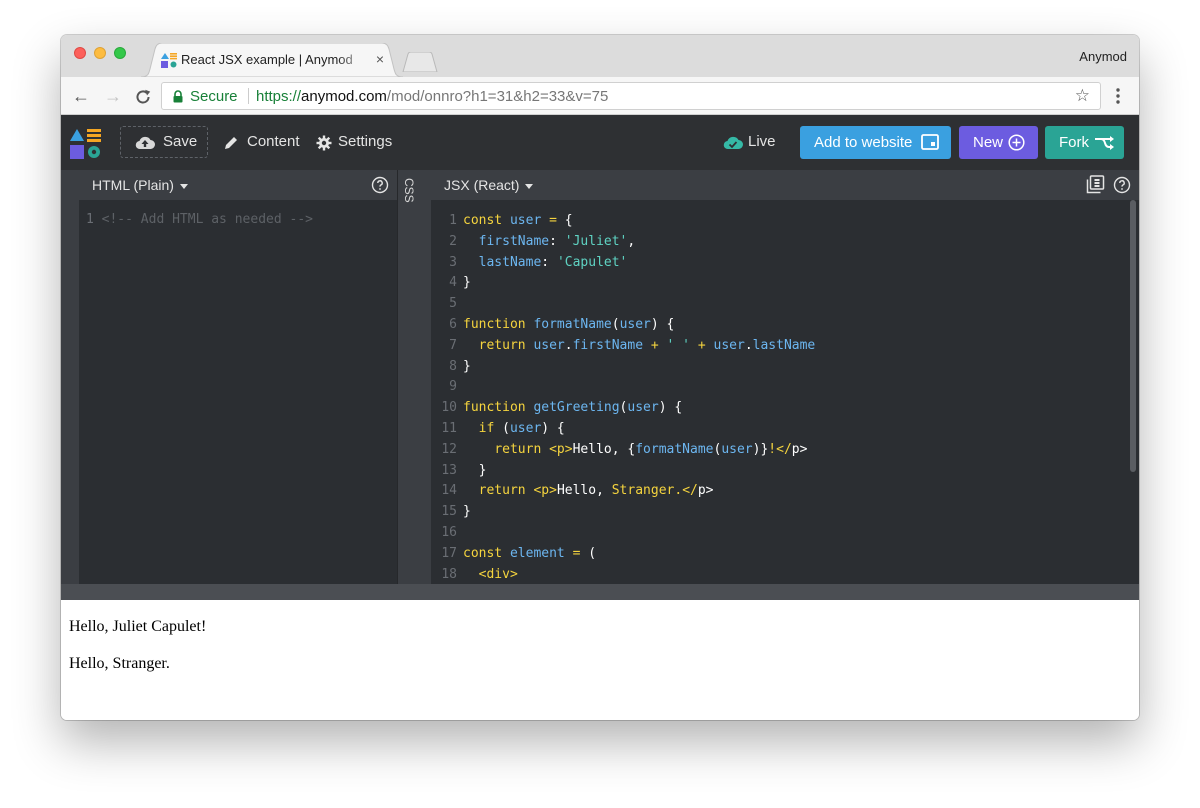  Describe the element at coordinates (576, 408) in the screenshot. I see `code-token: getGreeting` at that location.